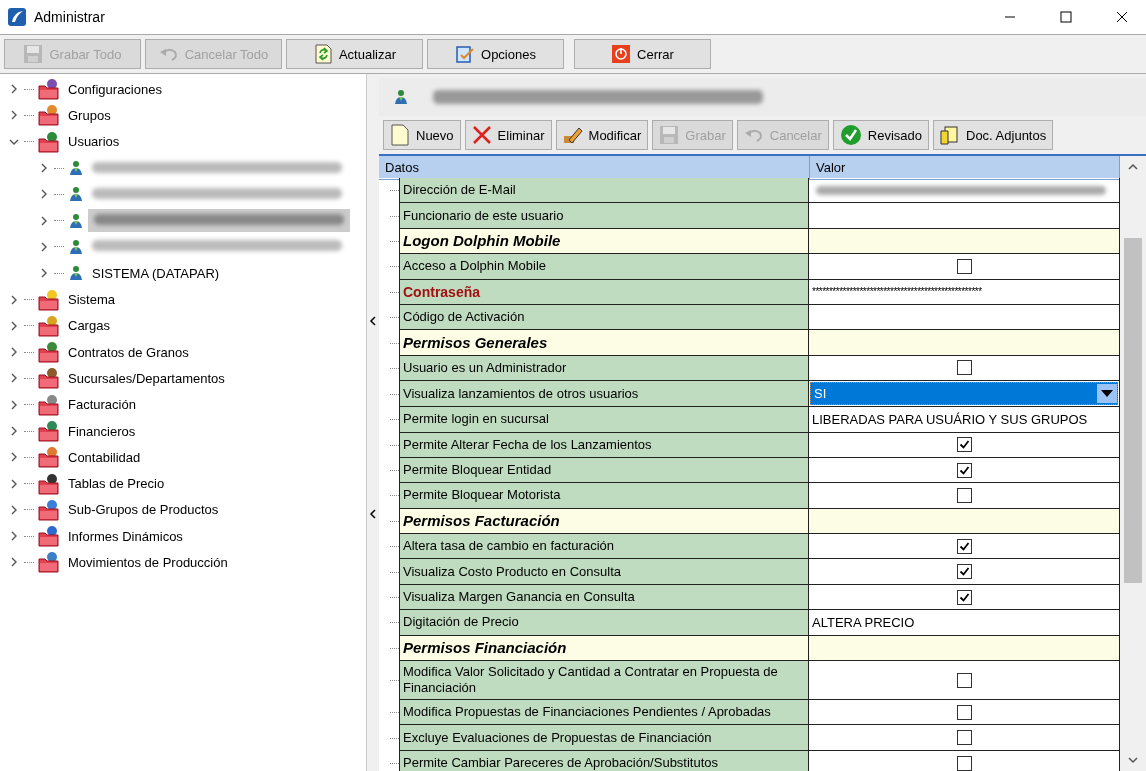 The height and width of the screenshot is (771, 1146). What do you see at coordinates (125, 536) in the screenshot?
I see `tree-item: Informes Dinámicos` at bounding box center [125, 536].